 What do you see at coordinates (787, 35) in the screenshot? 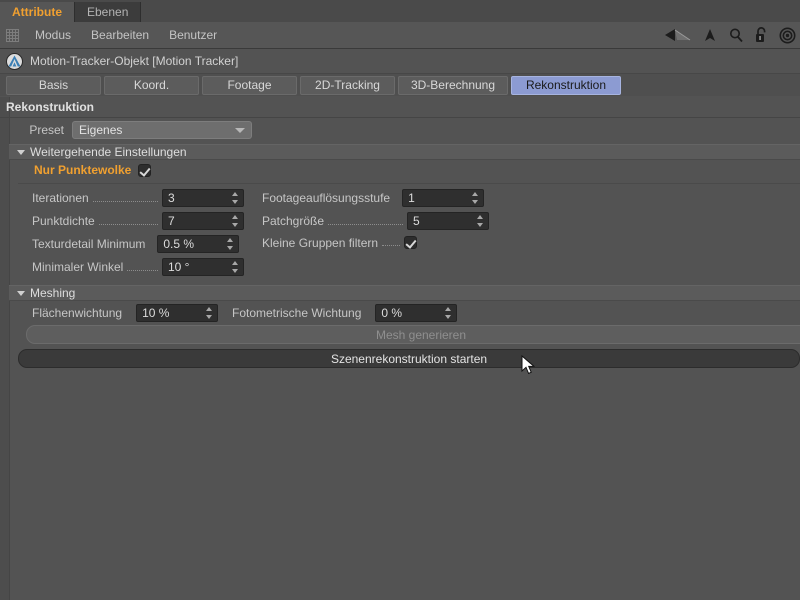
I see `target-icon` at bounding box center [787, 35].